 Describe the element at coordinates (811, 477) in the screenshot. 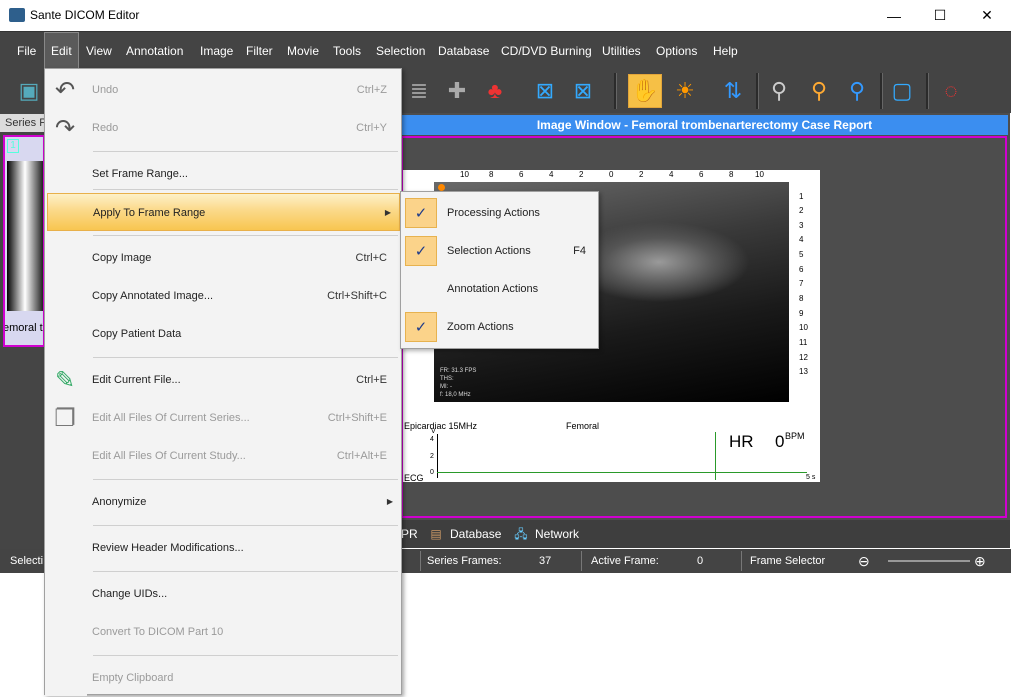

I see `ecg-duration: 5 s` at that location.